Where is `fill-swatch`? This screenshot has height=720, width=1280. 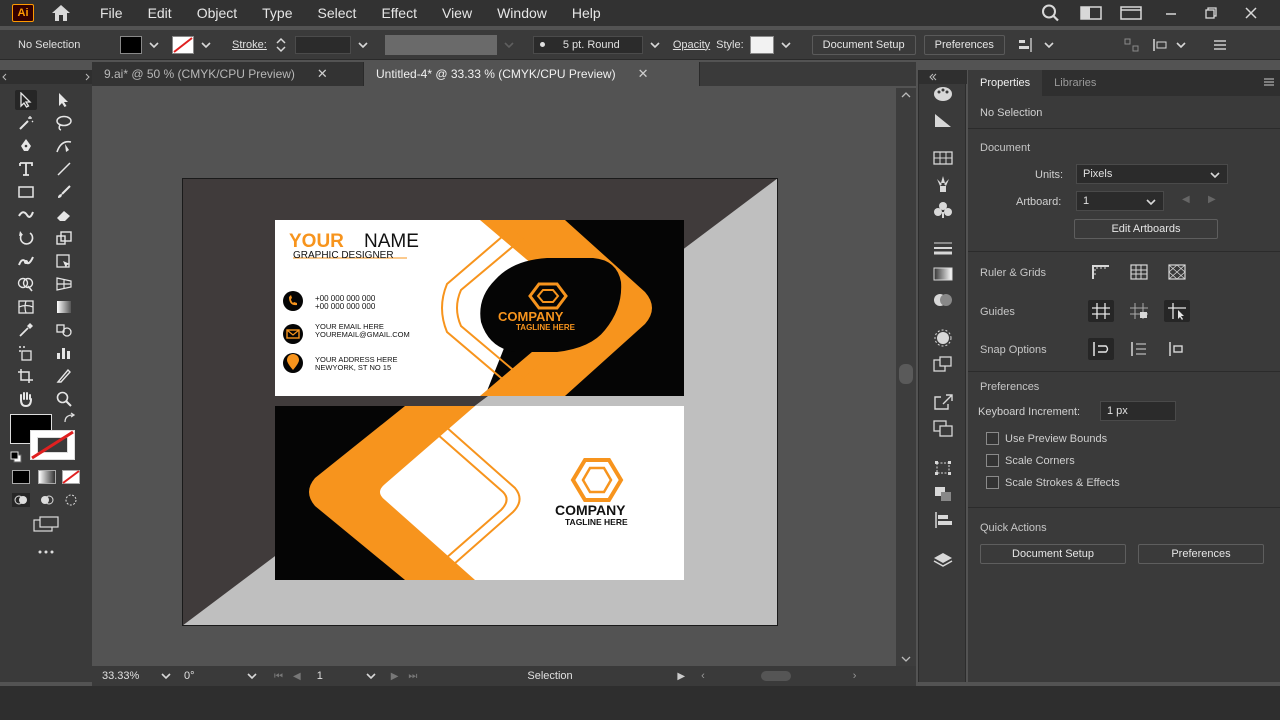 fill-swatch is located at coordinates (131, 44).